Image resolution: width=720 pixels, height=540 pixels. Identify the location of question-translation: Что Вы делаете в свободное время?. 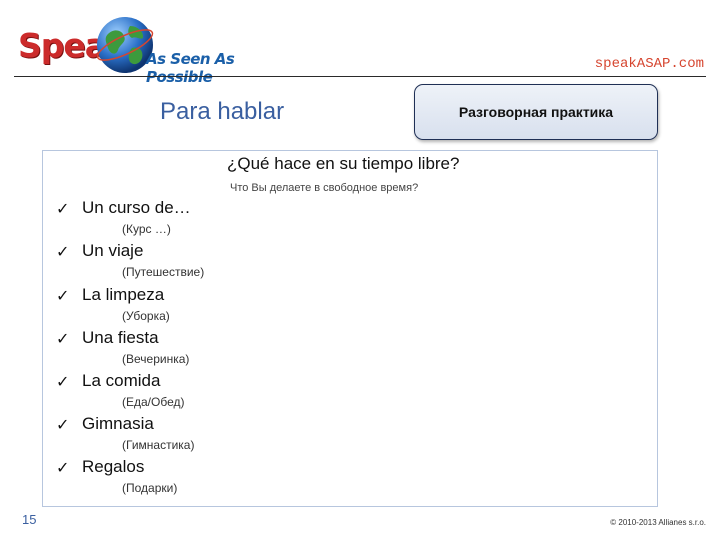
(324, 188).